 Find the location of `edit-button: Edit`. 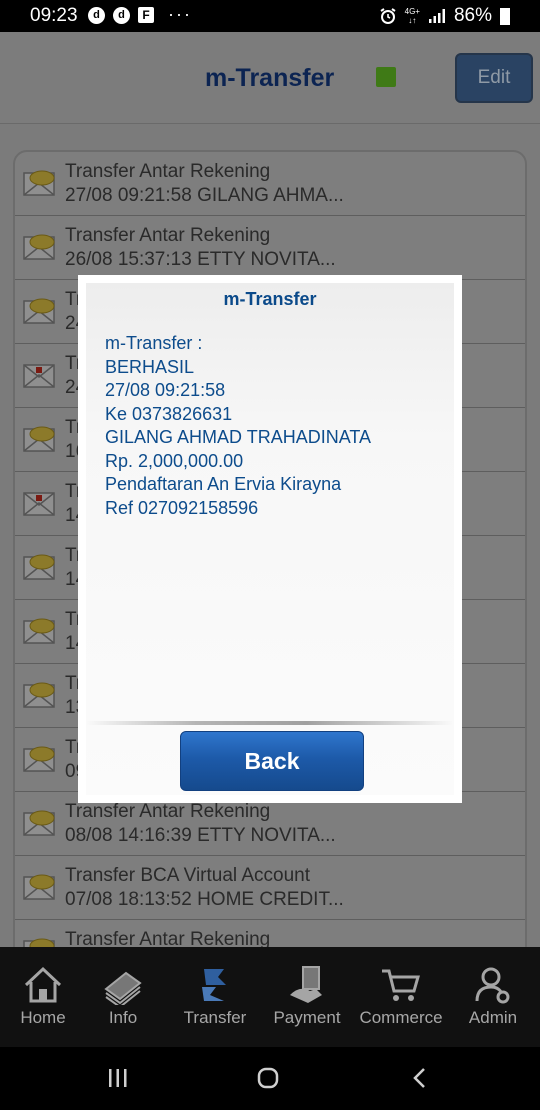

edit-button: Edit is located at coordinates (494, 78).